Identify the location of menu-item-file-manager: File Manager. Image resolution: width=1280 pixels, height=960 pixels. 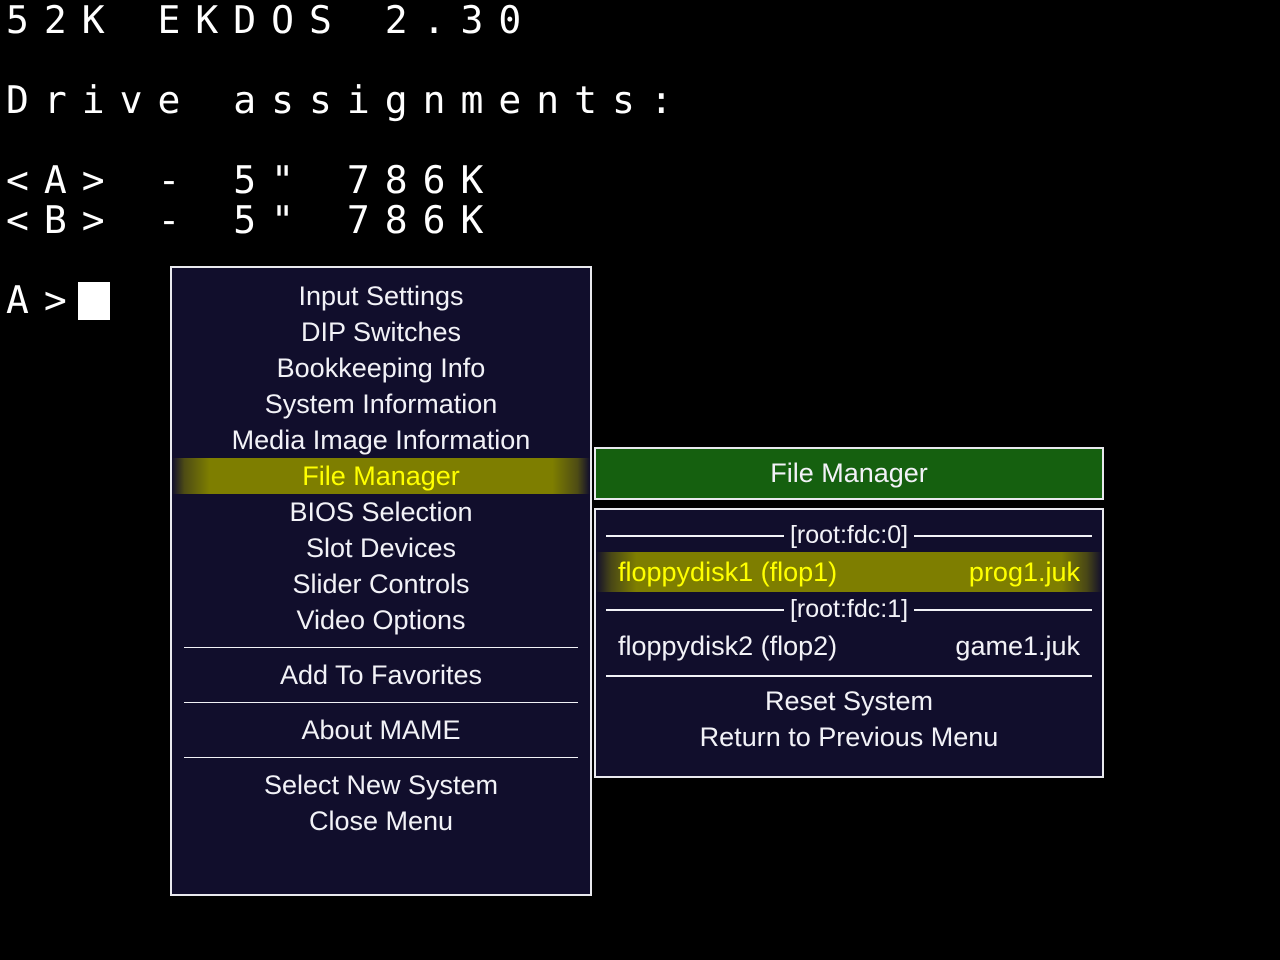
(381, 476).